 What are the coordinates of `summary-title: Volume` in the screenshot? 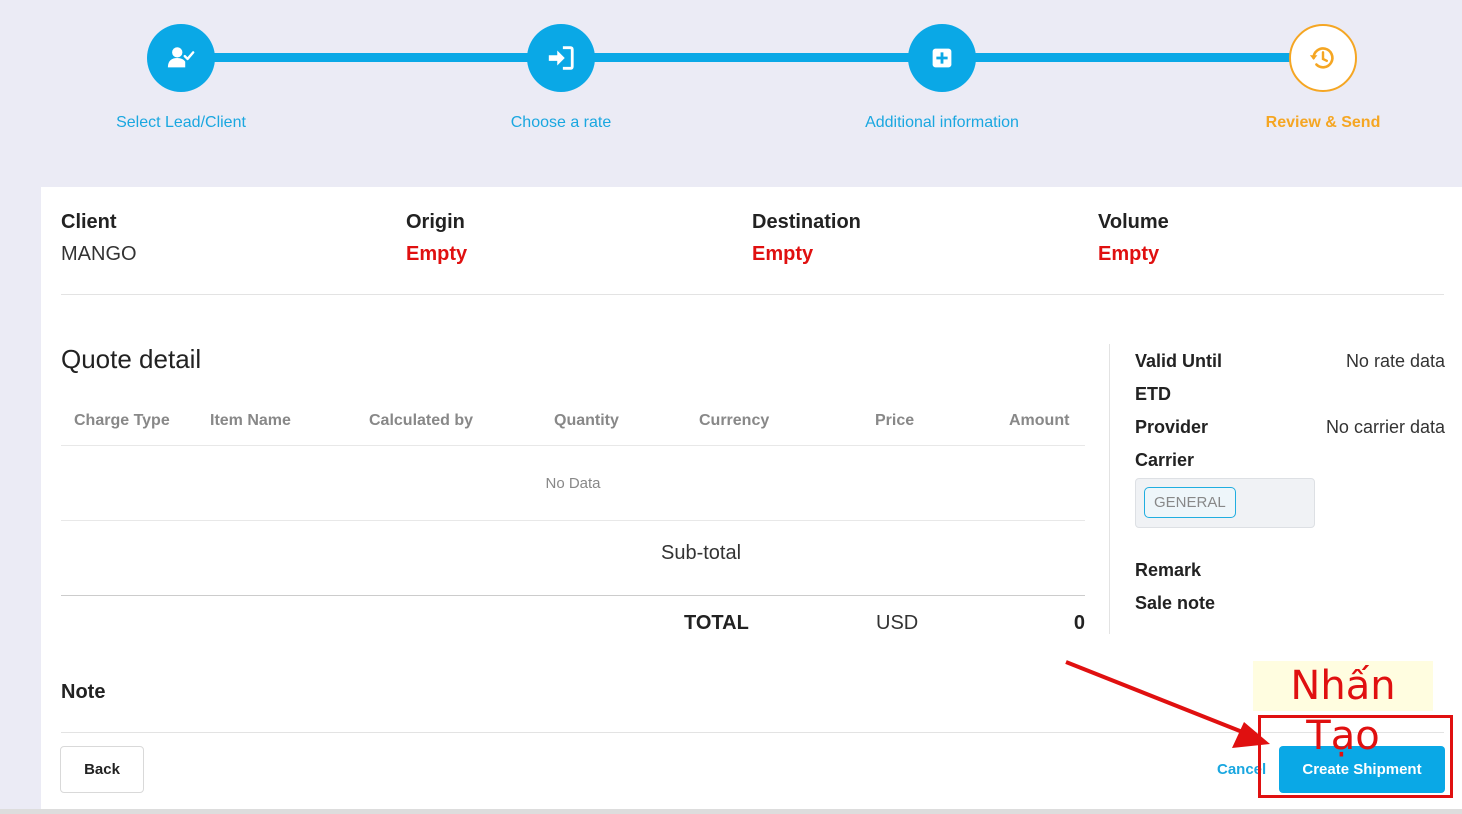 It's located at (1133, 222).